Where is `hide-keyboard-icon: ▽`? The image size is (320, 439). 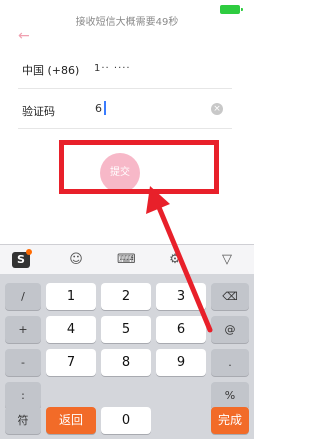 hide-keyboard-icon: ▽ is located at coordinates (227, 260).